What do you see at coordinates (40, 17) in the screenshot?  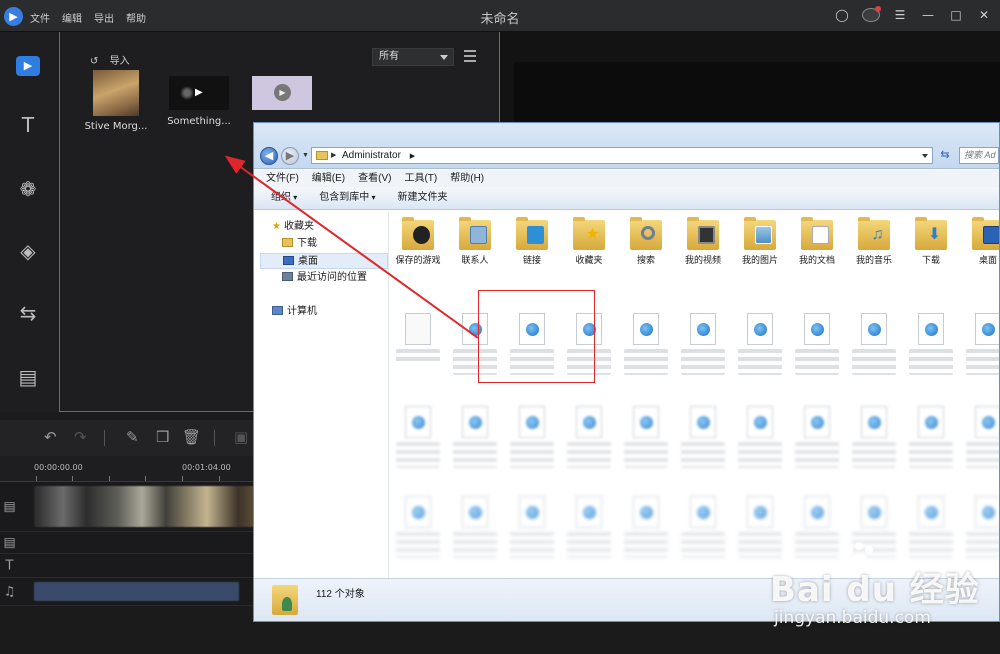 I see `menu-file: 文件` at bounding box center [40, 17].